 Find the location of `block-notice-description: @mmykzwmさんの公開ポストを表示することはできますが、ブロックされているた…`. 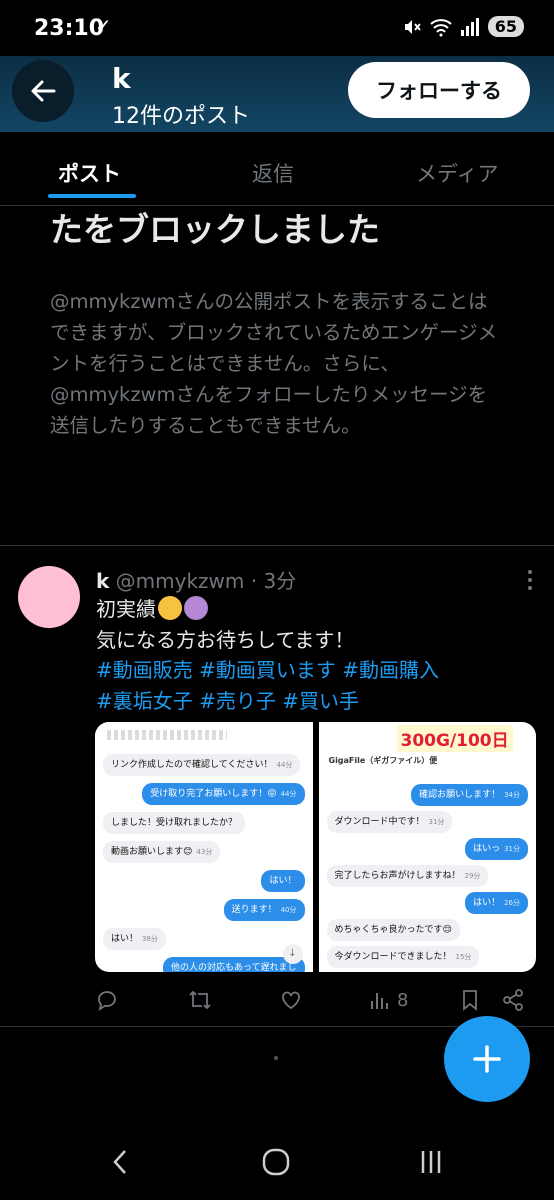

block-notice-description: @mmykzwmさんの公開ポストを表示することはできますが、ブロックされているた… is located at coordinates (274, 363).